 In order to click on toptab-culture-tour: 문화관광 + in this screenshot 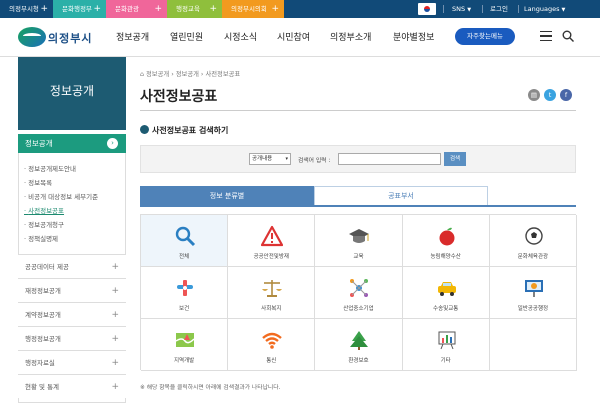, I will do `click(136, 9)`.